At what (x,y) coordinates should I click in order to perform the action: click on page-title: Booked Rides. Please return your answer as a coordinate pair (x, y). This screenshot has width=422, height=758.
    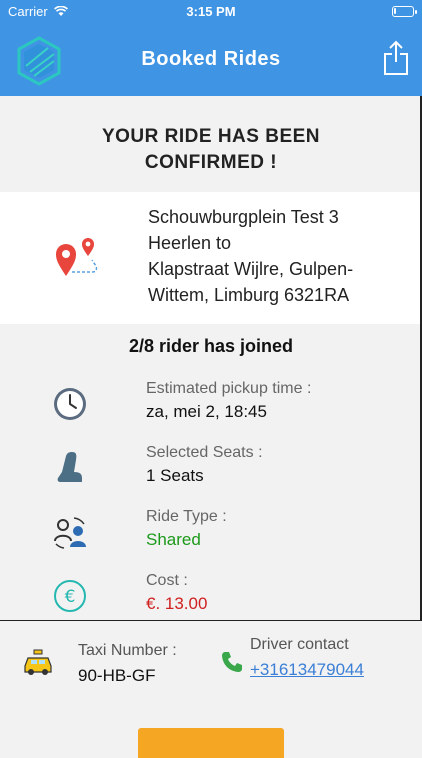
    Looking at the image, I should click on (211, 59).